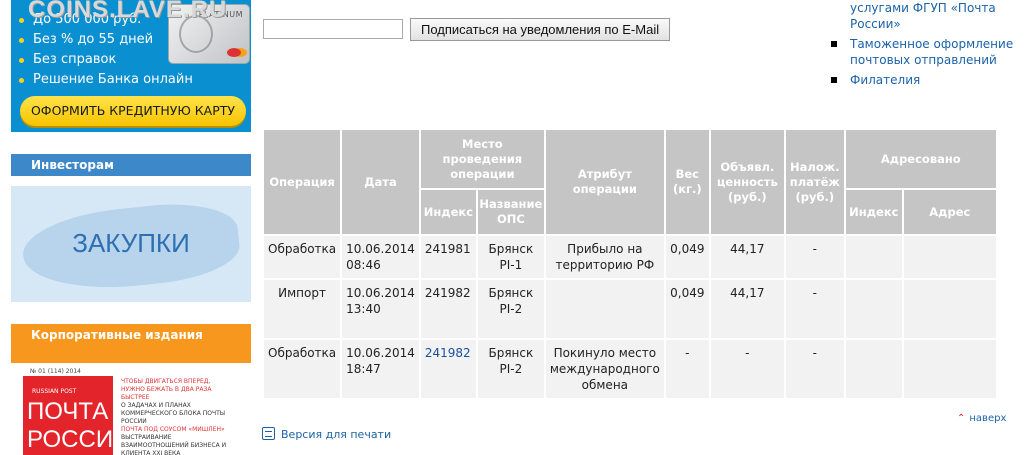  Describe the element at coordinates (128, 11) in the screenshot. I see `site-watermark: COINS.LAVE.RU` at that location.